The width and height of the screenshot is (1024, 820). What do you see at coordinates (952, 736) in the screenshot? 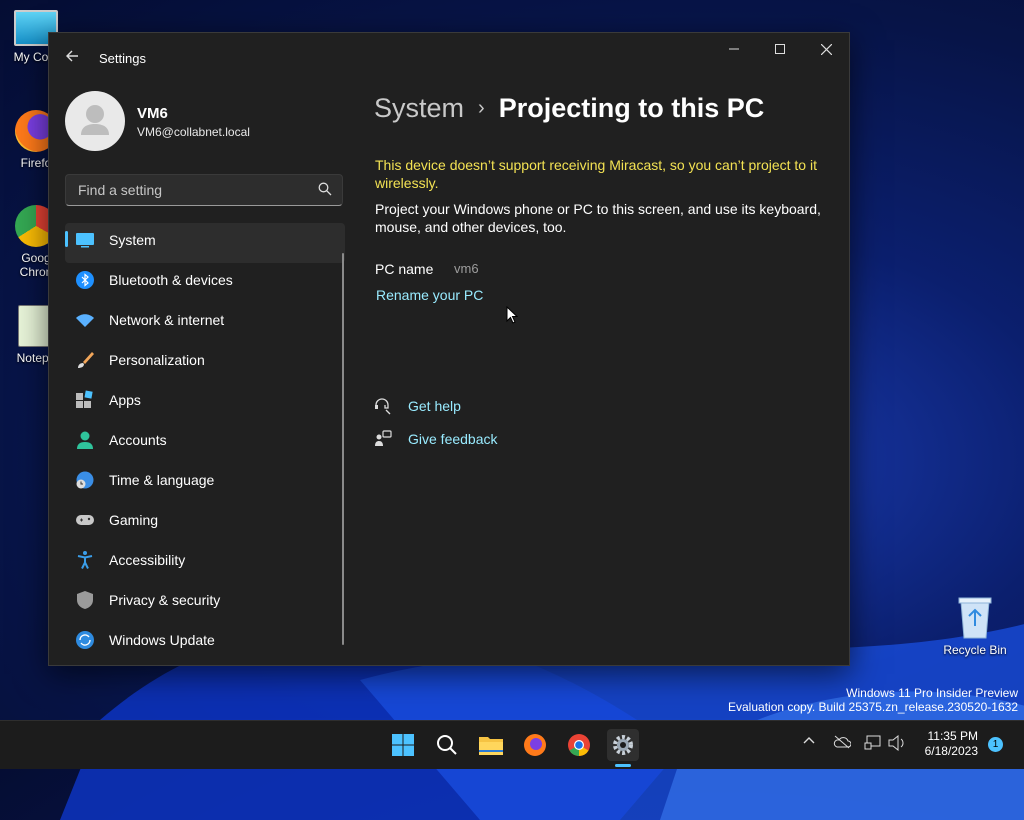
I see `clock-time: 11:35 PM` at bounding box center [952, 736].